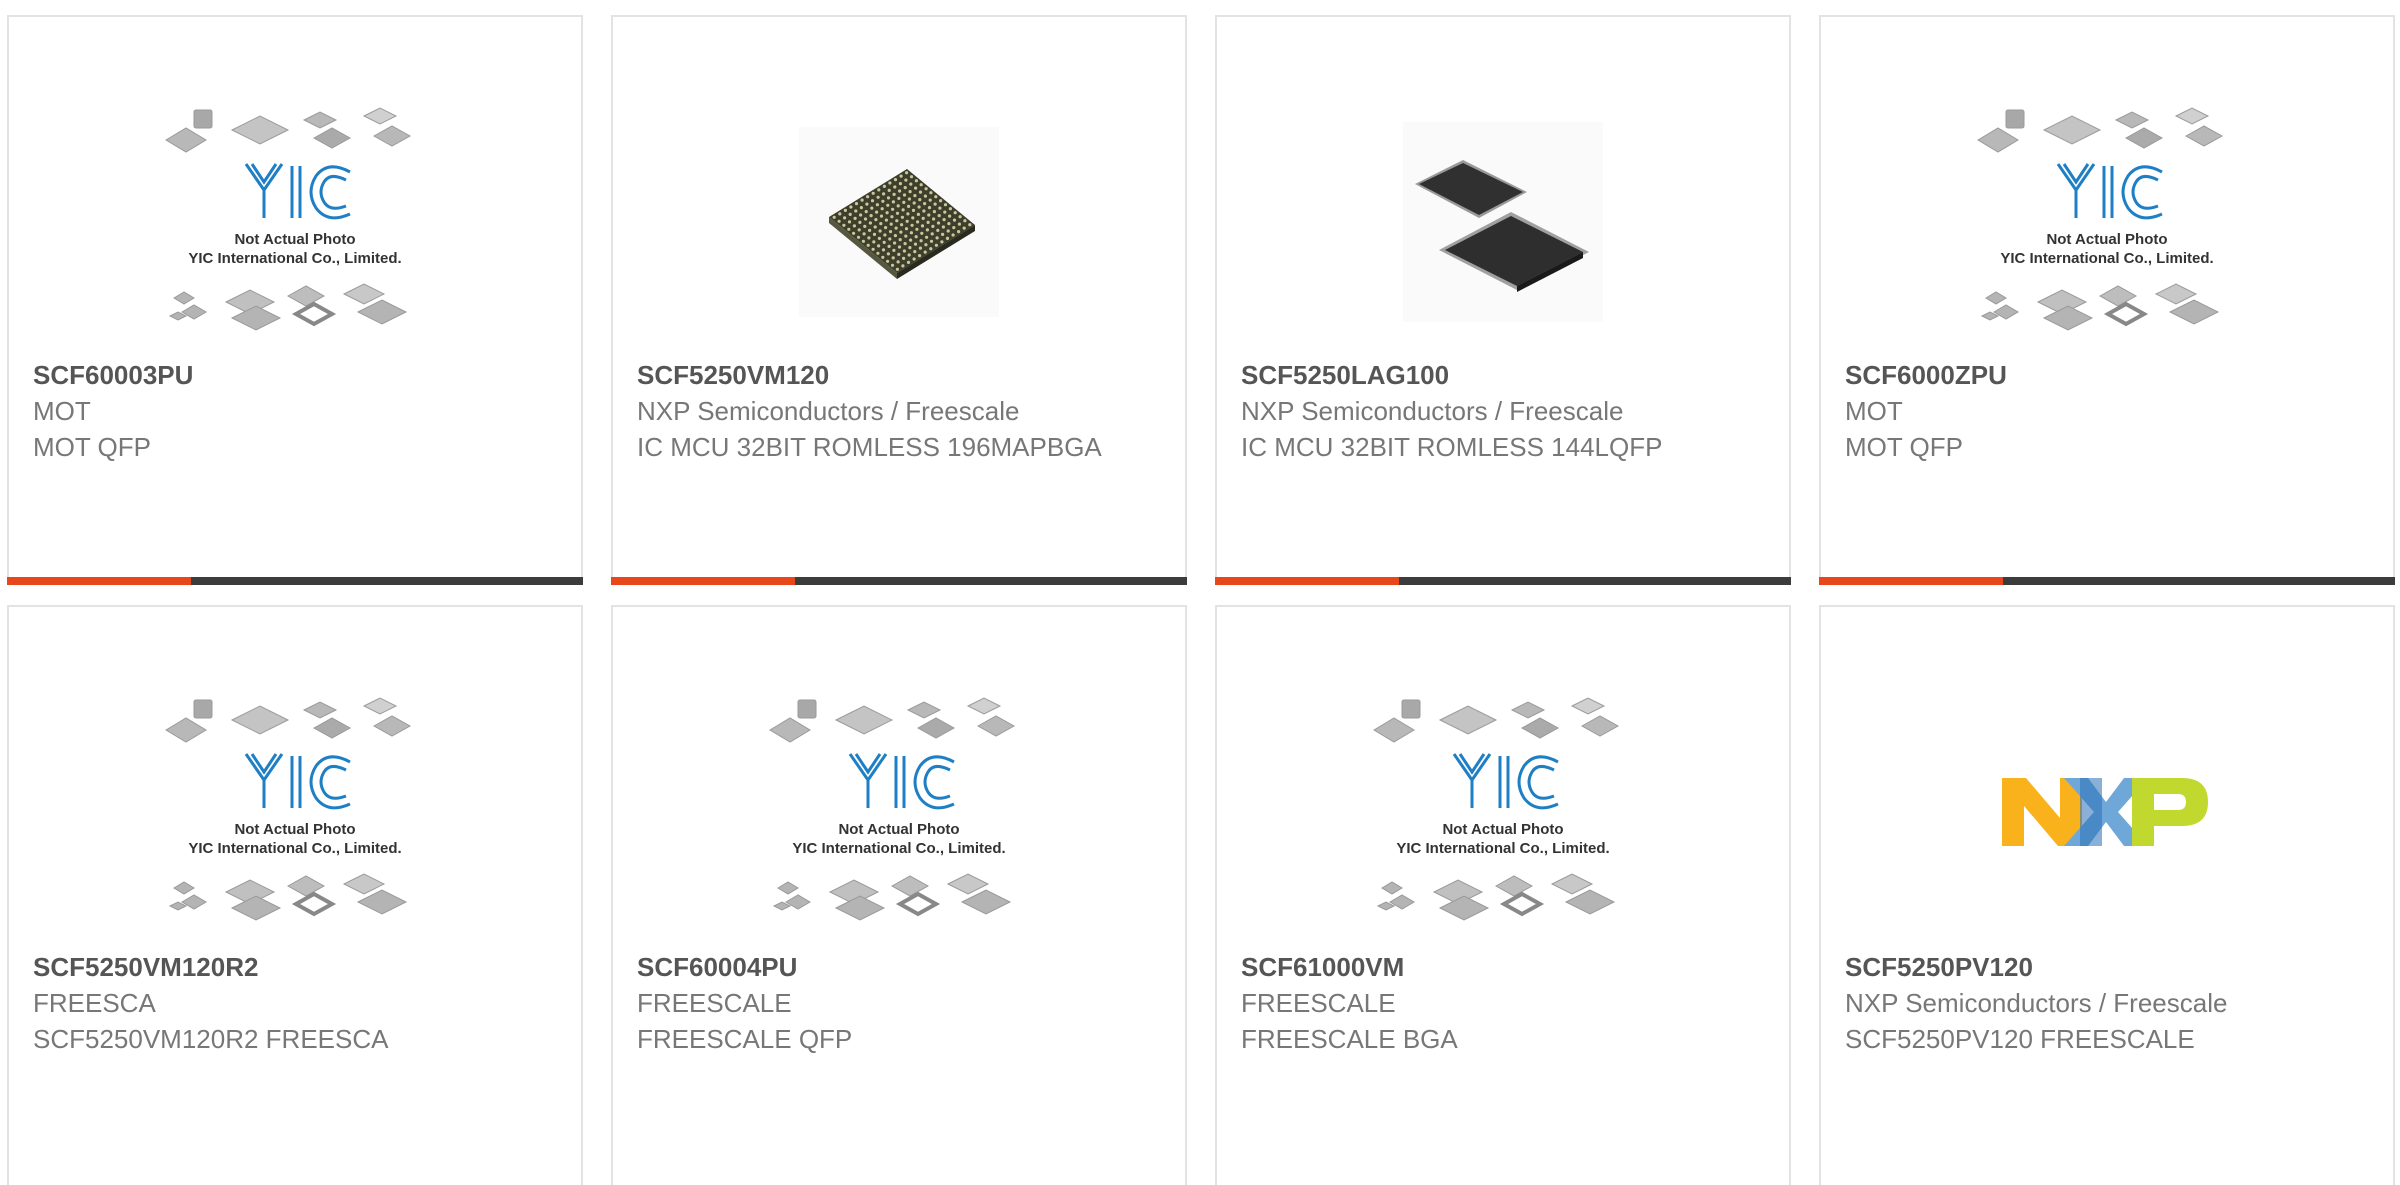  What do you see at coordinates (2109, 375) in the screenshot?
I see `part-number-link: SCF6000ZPU` at bounding box center [2109, 375].